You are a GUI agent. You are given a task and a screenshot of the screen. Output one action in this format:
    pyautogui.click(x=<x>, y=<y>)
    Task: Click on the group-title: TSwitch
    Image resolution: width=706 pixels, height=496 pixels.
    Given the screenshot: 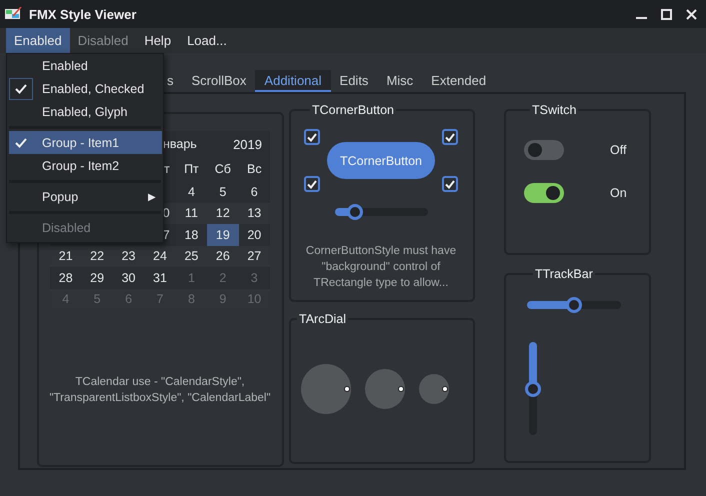 What is the action you would take?
    pyautogui.click(x=554, y=110)
    